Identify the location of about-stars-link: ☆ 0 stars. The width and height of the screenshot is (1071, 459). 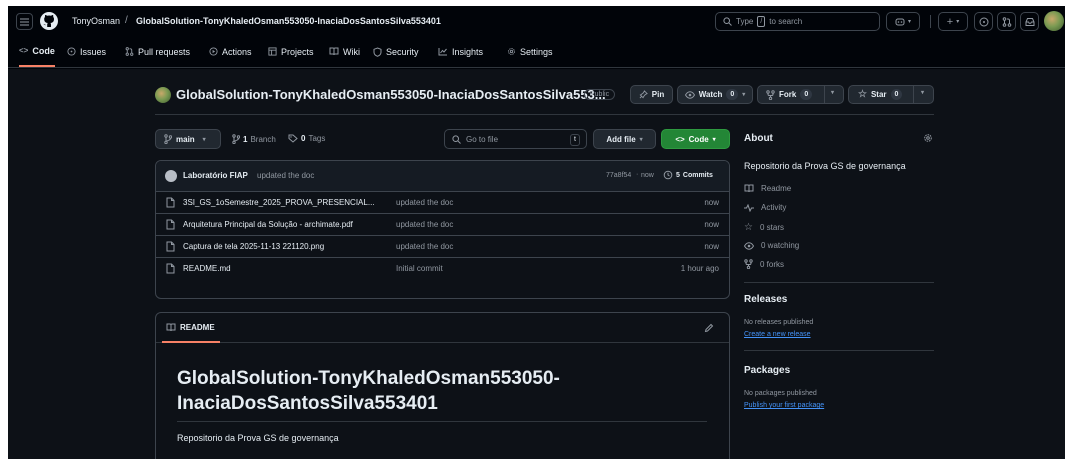
(764, 227).